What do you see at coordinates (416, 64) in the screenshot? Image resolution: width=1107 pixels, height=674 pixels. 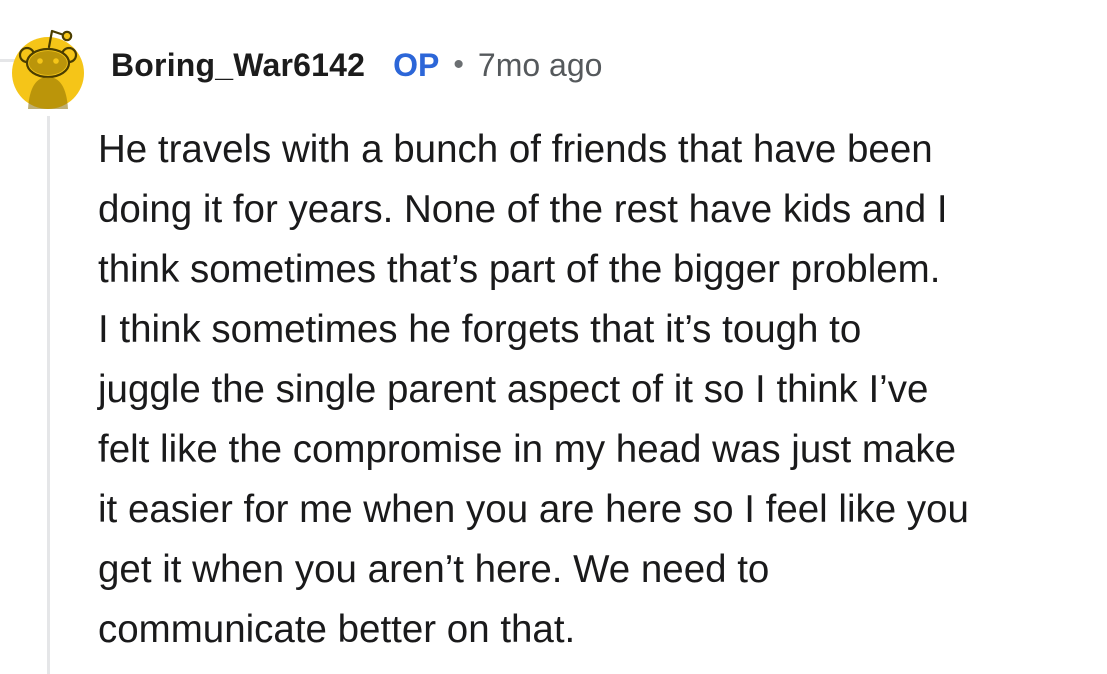 I see `op-badge: OP` at bounding box center [416, 64].